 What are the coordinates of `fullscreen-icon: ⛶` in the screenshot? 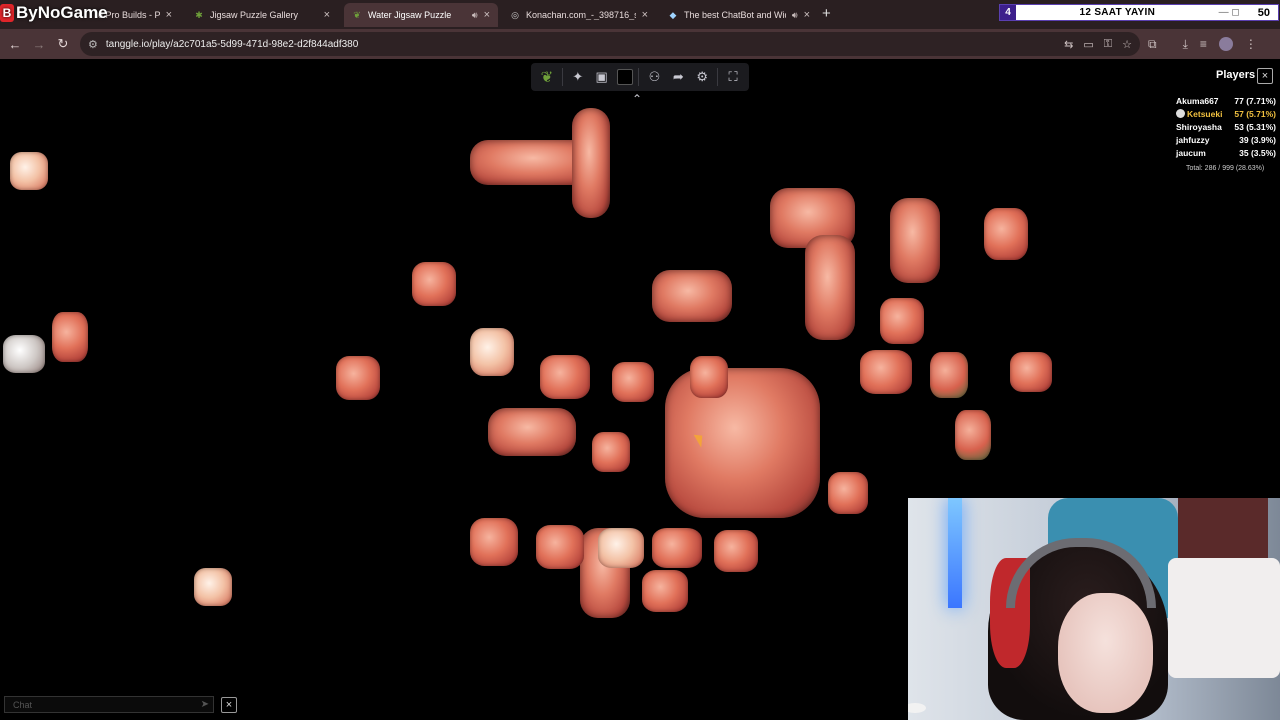 It's located at (733, 77).